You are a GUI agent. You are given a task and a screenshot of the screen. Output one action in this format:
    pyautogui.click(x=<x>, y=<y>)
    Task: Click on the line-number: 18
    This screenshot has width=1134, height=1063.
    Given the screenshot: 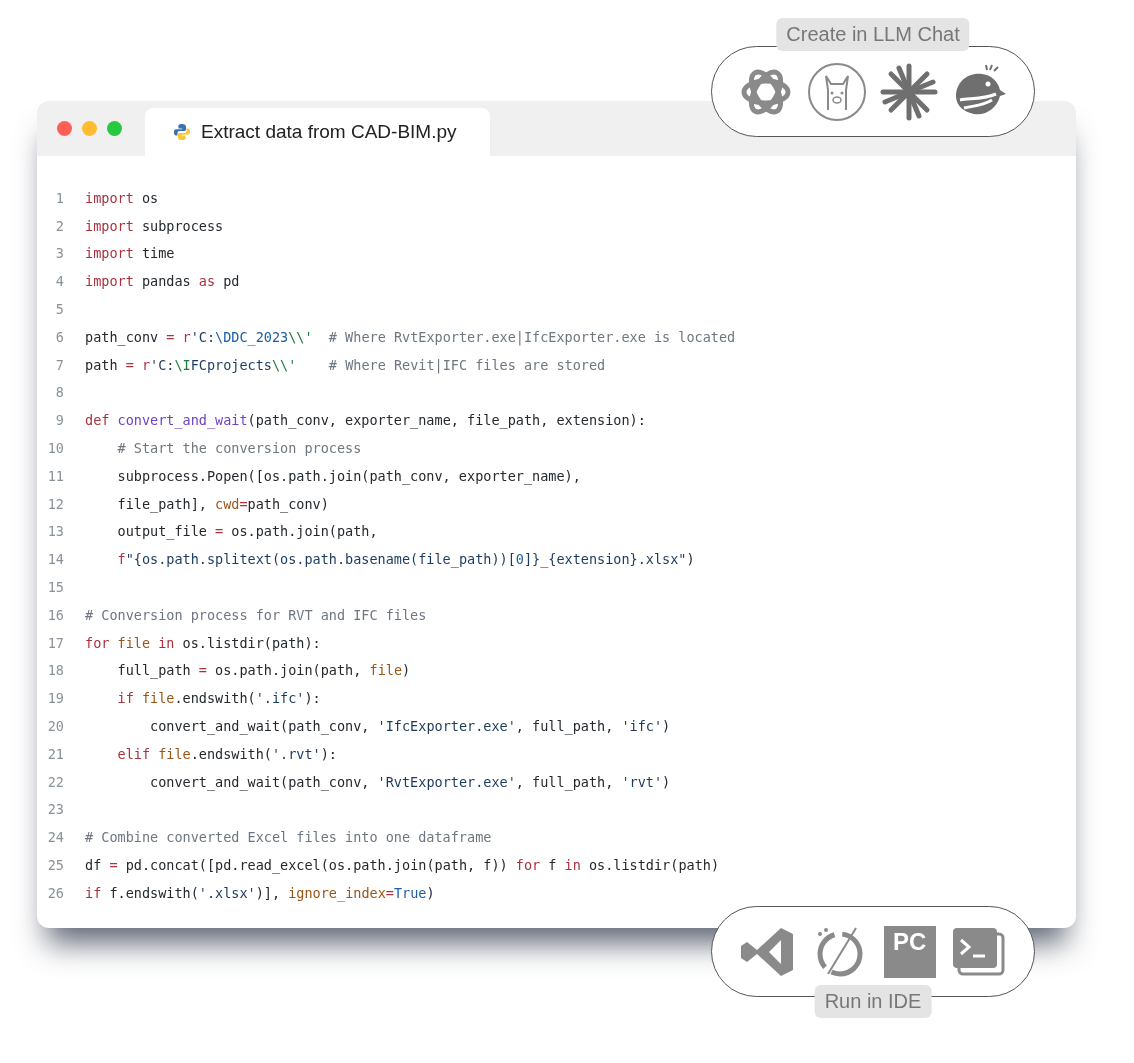 What is the action you would take?
    pyautogui.click(x=55, y=670)
    